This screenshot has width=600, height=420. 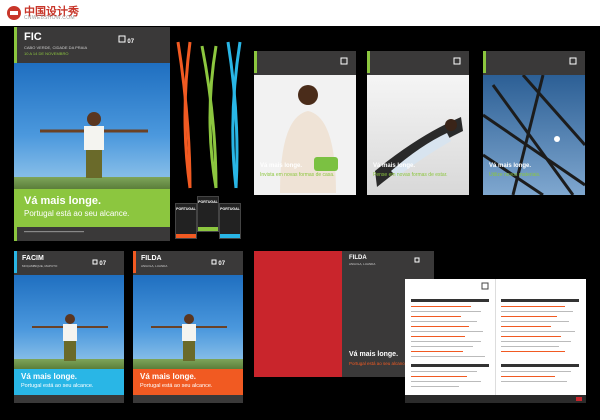 I want to click on badge-orange: PORTUGAL, so click(x=186, y=221).